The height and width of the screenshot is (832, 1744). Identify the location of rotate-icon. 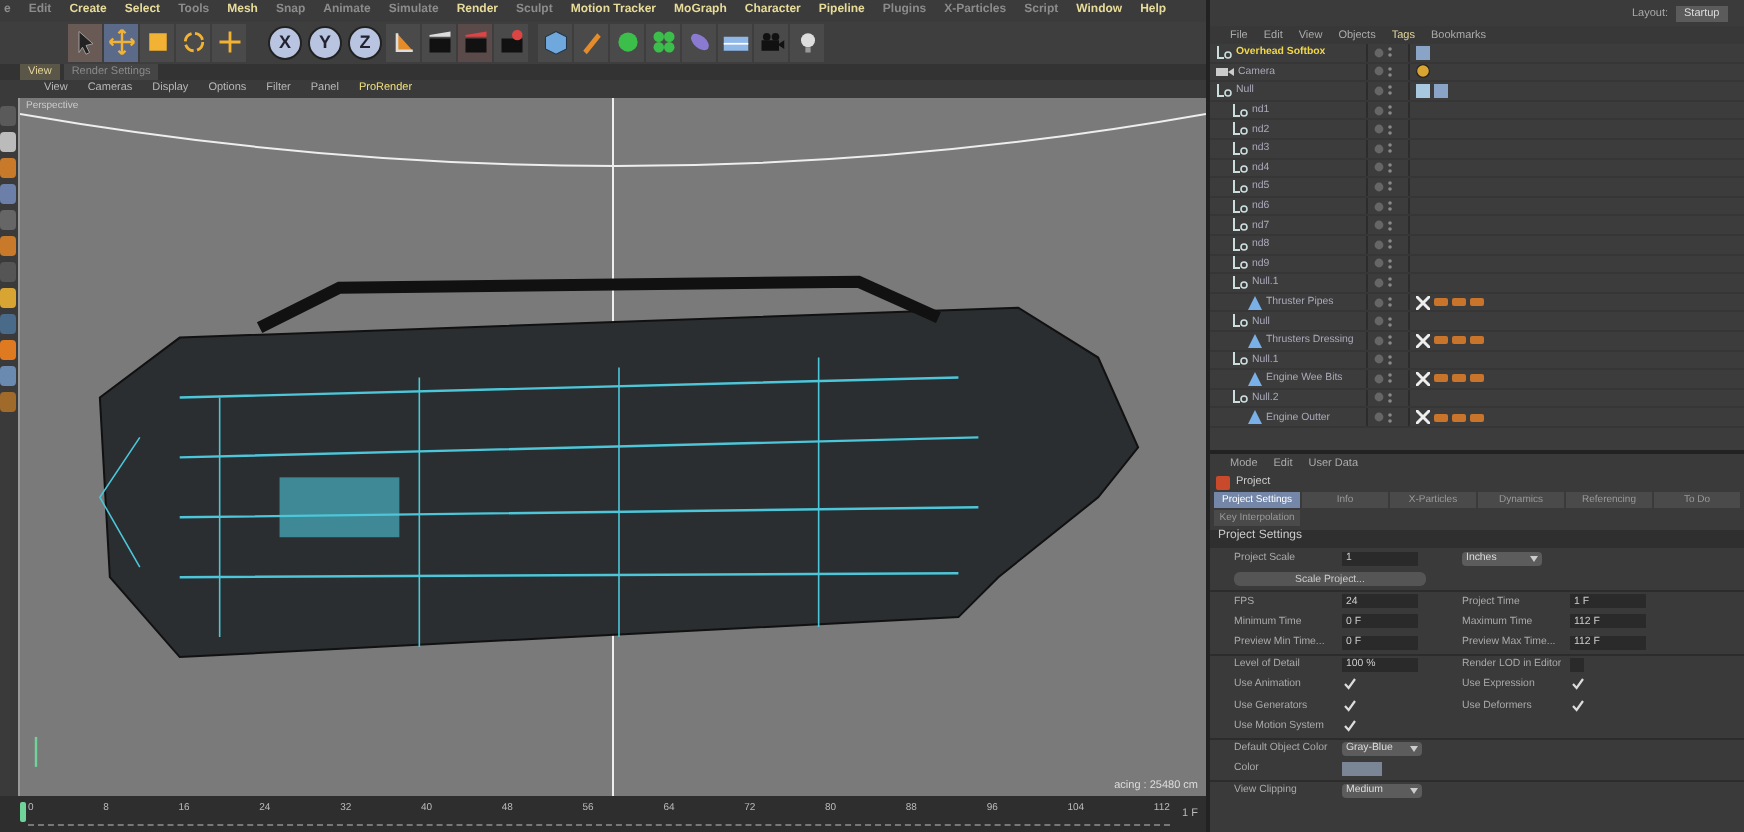
(193, 42).